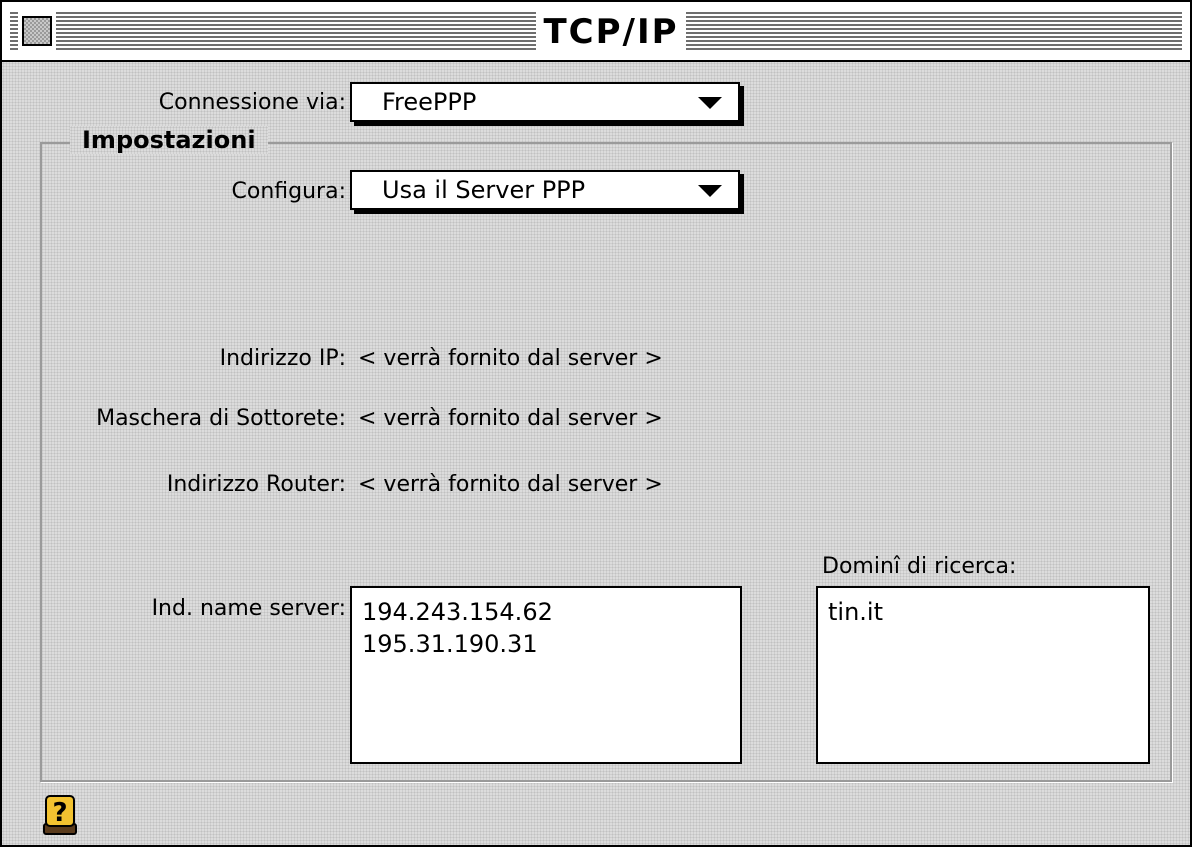 This screenshot has height=847, width=1192. I want to click on ip-address-label: Indirizzo IP:, so click(282, 358).